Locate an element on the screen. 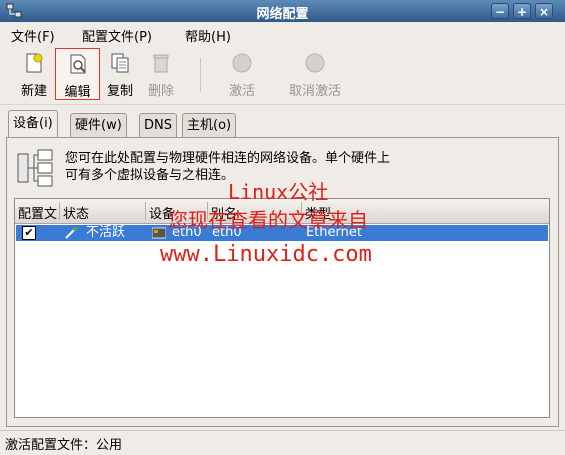  minimize-button: − is located at coordinates (500, 11).